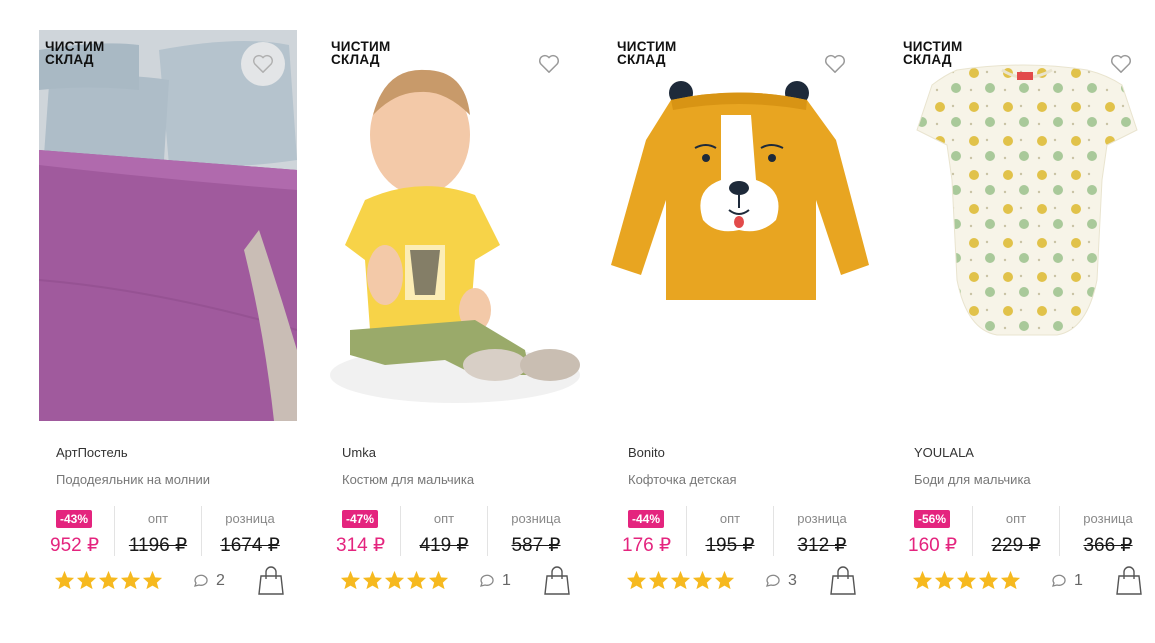 Image resolution: width=1155 pixels, height=643 pixels. I want to click on opt-price: 1196 ₽, so click(158, 545).